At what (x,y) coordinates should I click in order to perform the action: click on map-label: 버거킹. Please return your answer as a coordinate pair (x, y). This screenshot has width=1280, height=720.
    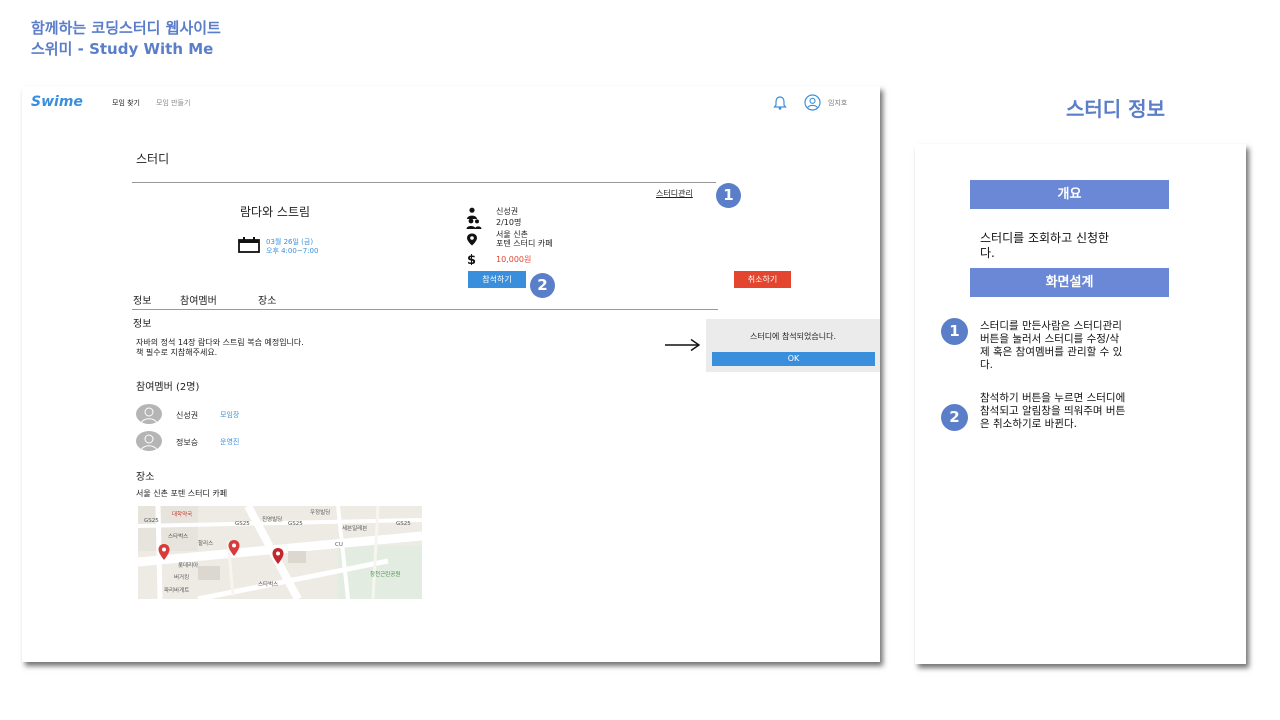
    Looking at the image, I should click on (182, 578).